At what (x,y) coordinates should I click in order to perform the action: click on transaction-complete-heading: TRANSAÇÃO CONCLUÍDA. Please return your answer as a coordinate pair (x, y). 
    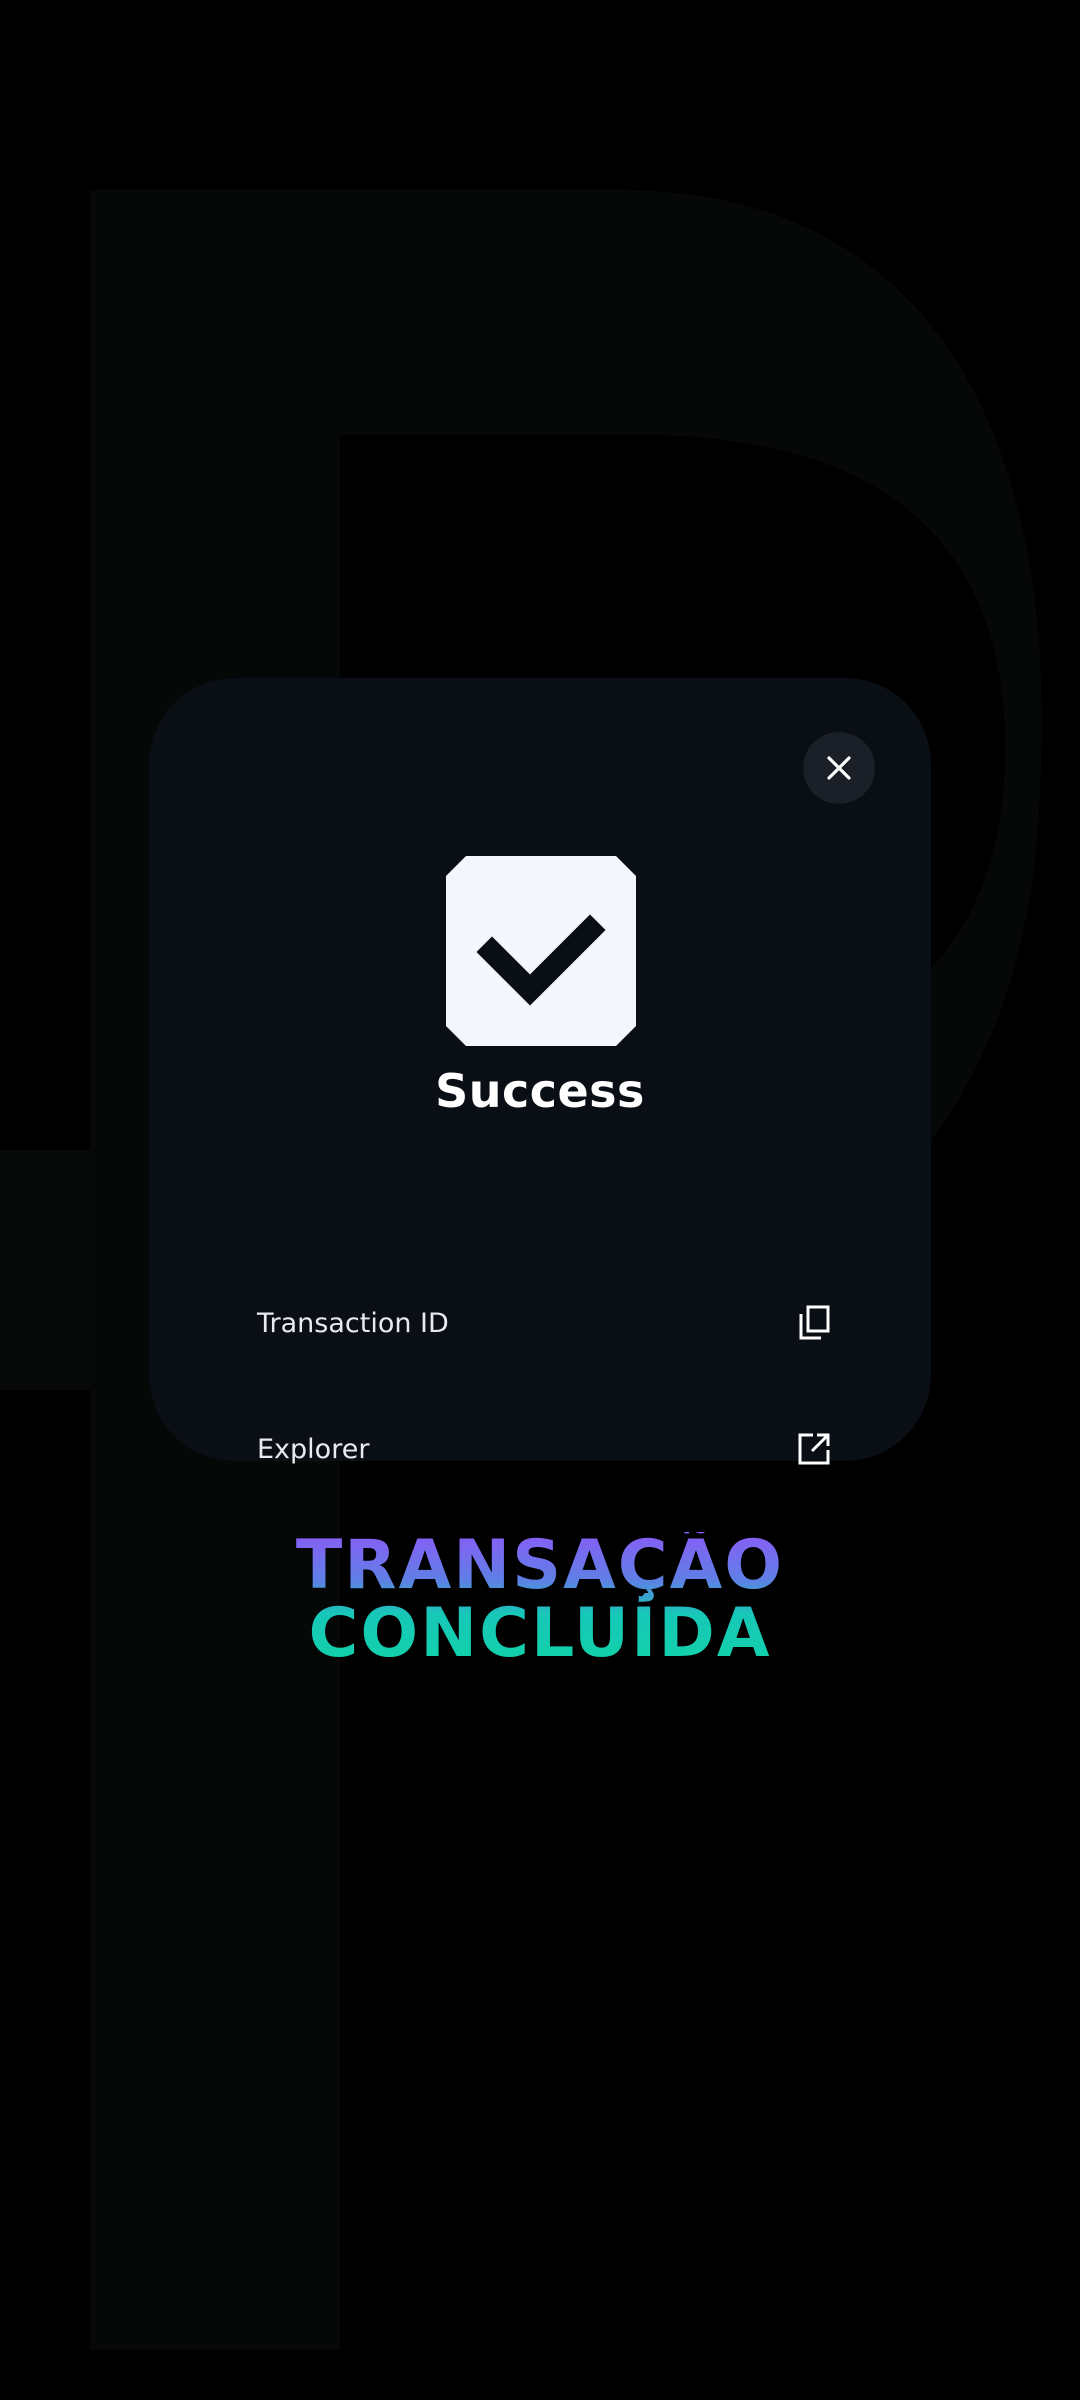
    Looking at the image, I should click on (540, 1600).